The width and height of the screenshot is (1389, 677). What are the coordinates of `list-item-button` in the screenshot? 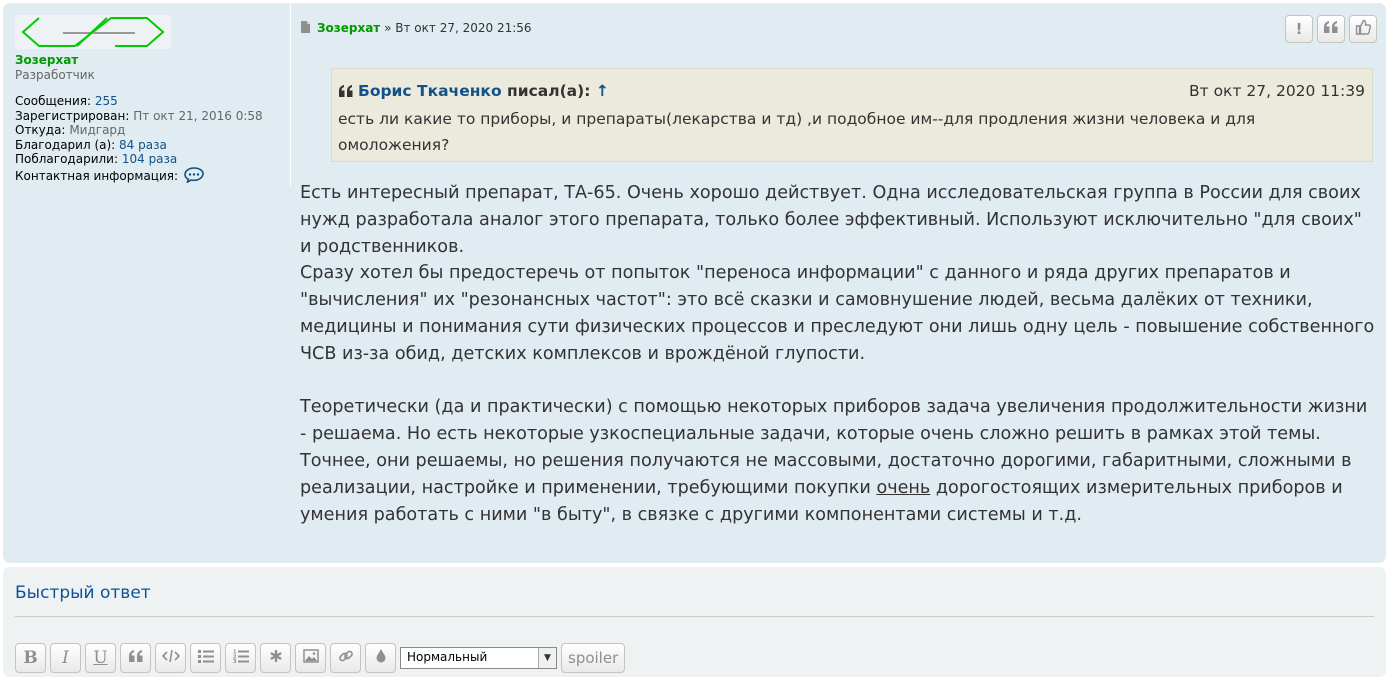 It's located at (275, 658).